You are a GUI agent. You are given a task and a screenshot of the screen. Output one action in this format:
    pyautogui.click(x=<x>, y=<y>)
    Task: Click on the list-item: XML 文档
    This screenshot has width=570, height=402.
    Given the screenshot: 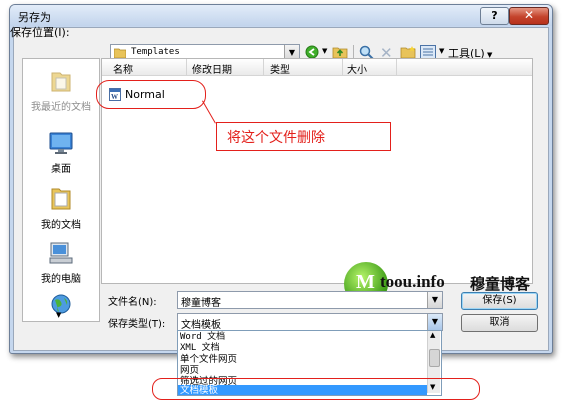 What is the action you would take?
    pyautogui.click(x=200, y=348)
    